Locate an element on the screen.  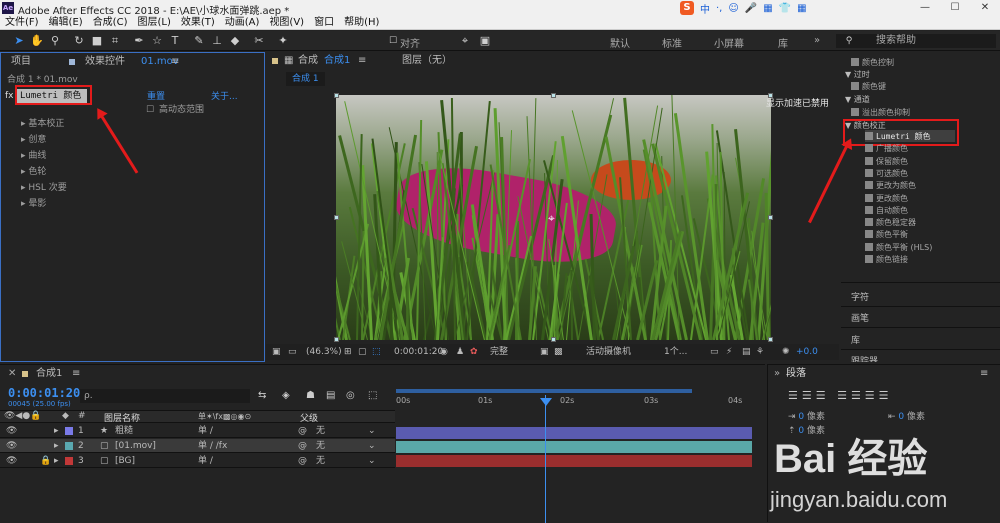
region-icon: ⬚ is located at coordinates (376, 352).